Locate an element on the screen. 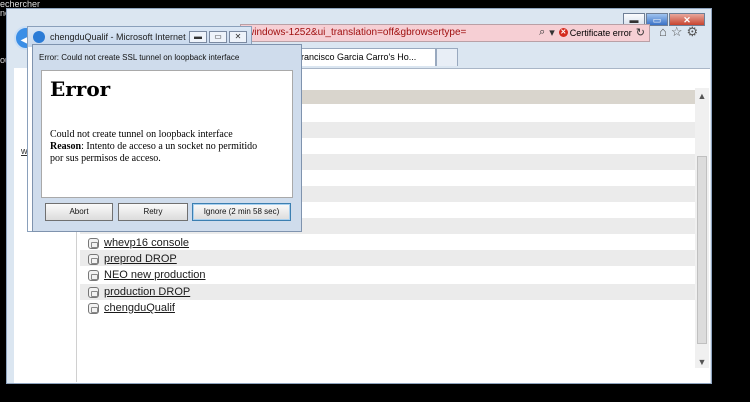 Image resolution: width=750 pixels, height=402 pixels. refresh-icon: ↻ is located at coordinates (640, 32).